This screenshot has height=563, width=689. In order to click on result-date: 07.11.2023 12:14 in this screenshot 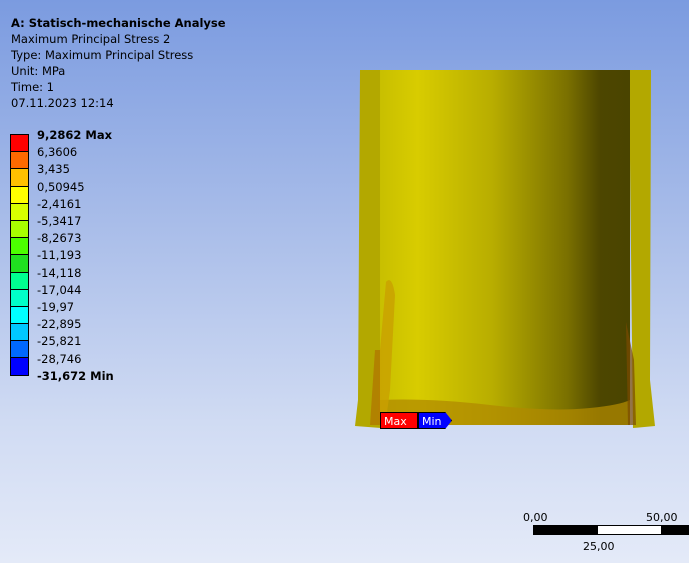, I will do `click(62, 103)`.